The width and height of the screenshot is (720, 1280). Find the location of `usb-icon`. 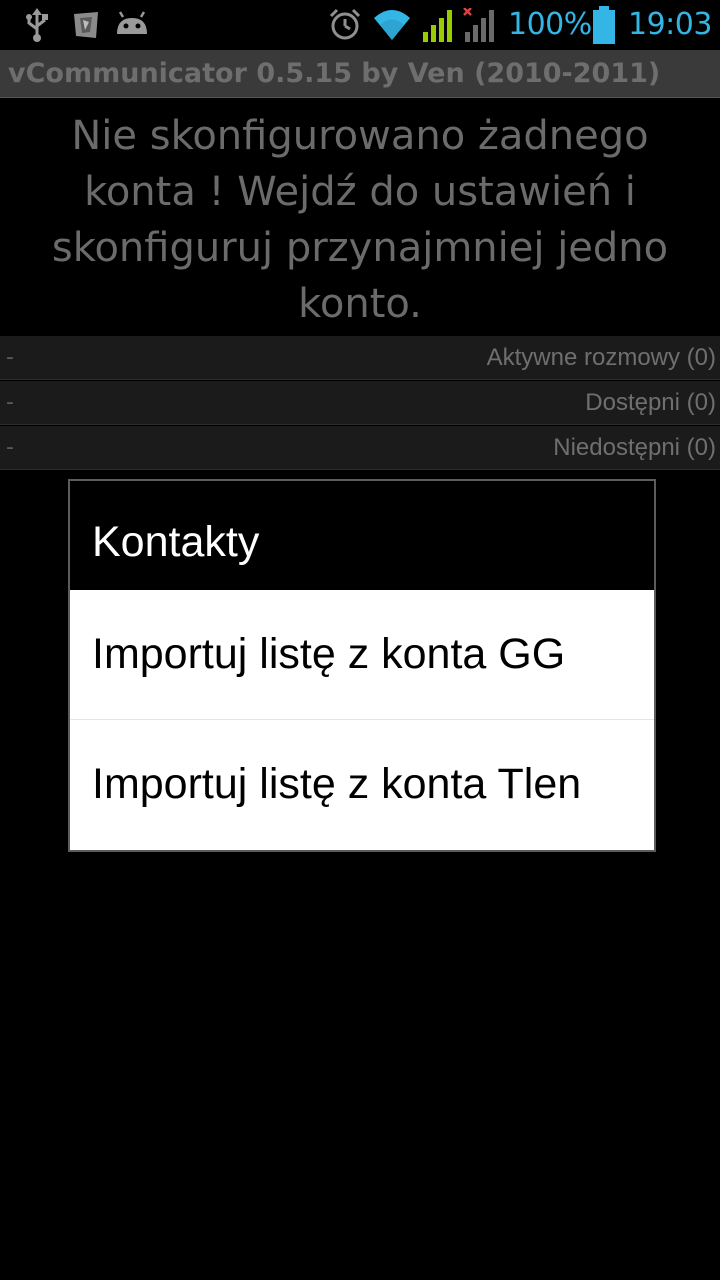

usb-icon is located at coordinates (37, 25).